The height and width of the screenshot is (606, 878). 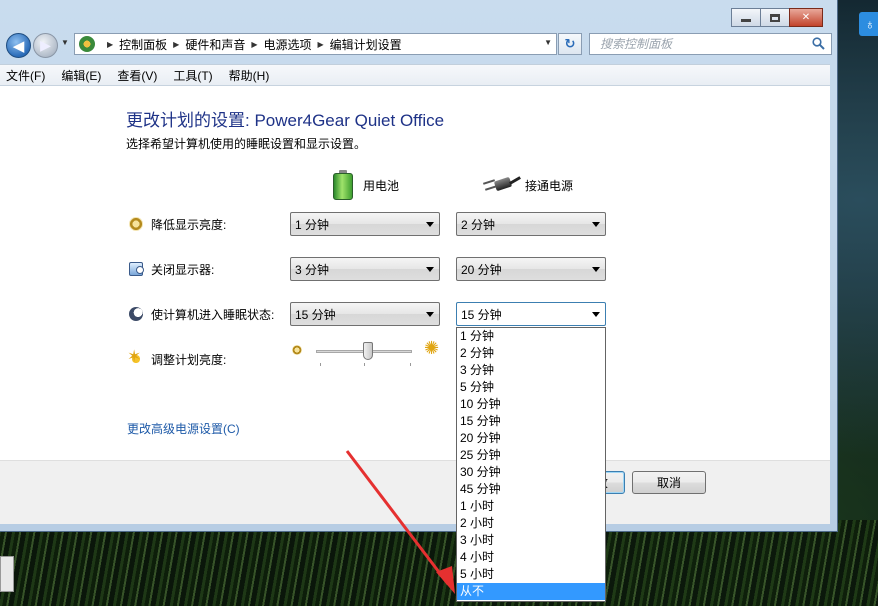 What do you see at coordinates (806, 17) in the screenshot?
I see `close-button: ✕` at bounding box center [806, 17].